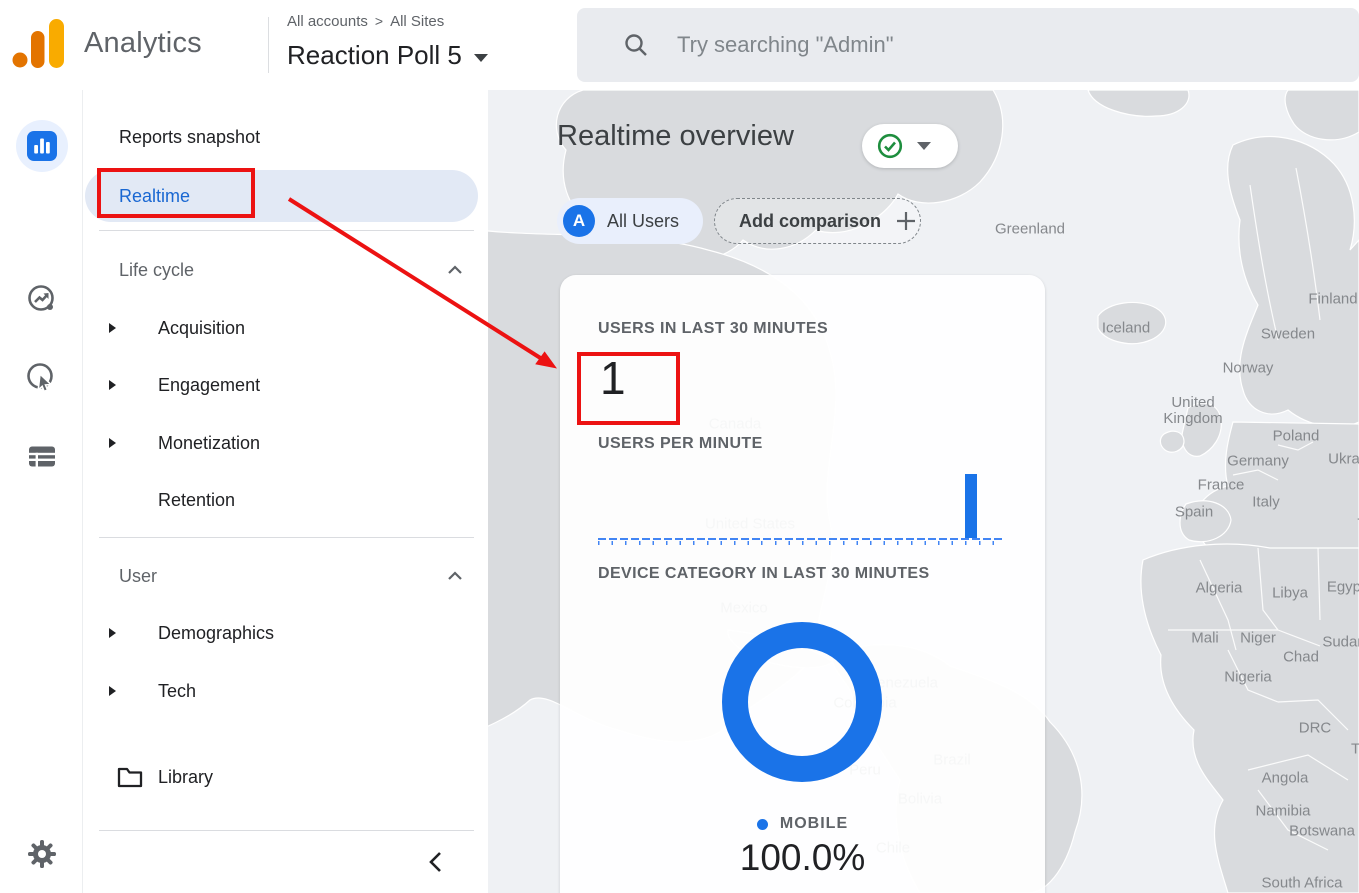 Image resolution: width=1359 pixels, height=893 pixels. What do you see at coordinates (285, 500) in the screenshot?
I see `sidenav-item-retention: Retention` at bounding box center [285, 500].